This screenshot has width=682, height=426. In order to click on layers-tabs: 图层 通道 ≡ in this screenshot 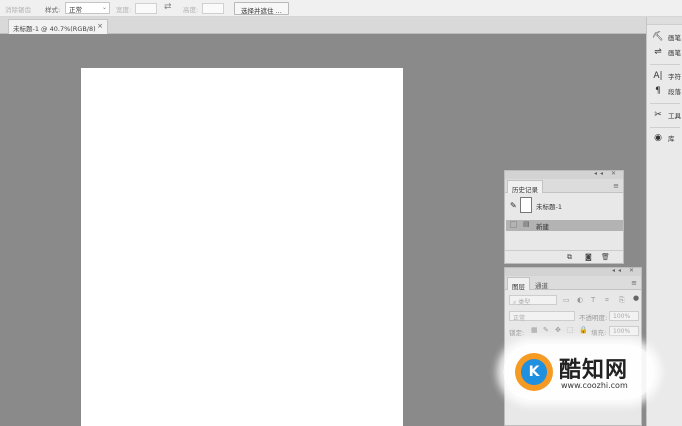, I will do `click(573, 283)`.